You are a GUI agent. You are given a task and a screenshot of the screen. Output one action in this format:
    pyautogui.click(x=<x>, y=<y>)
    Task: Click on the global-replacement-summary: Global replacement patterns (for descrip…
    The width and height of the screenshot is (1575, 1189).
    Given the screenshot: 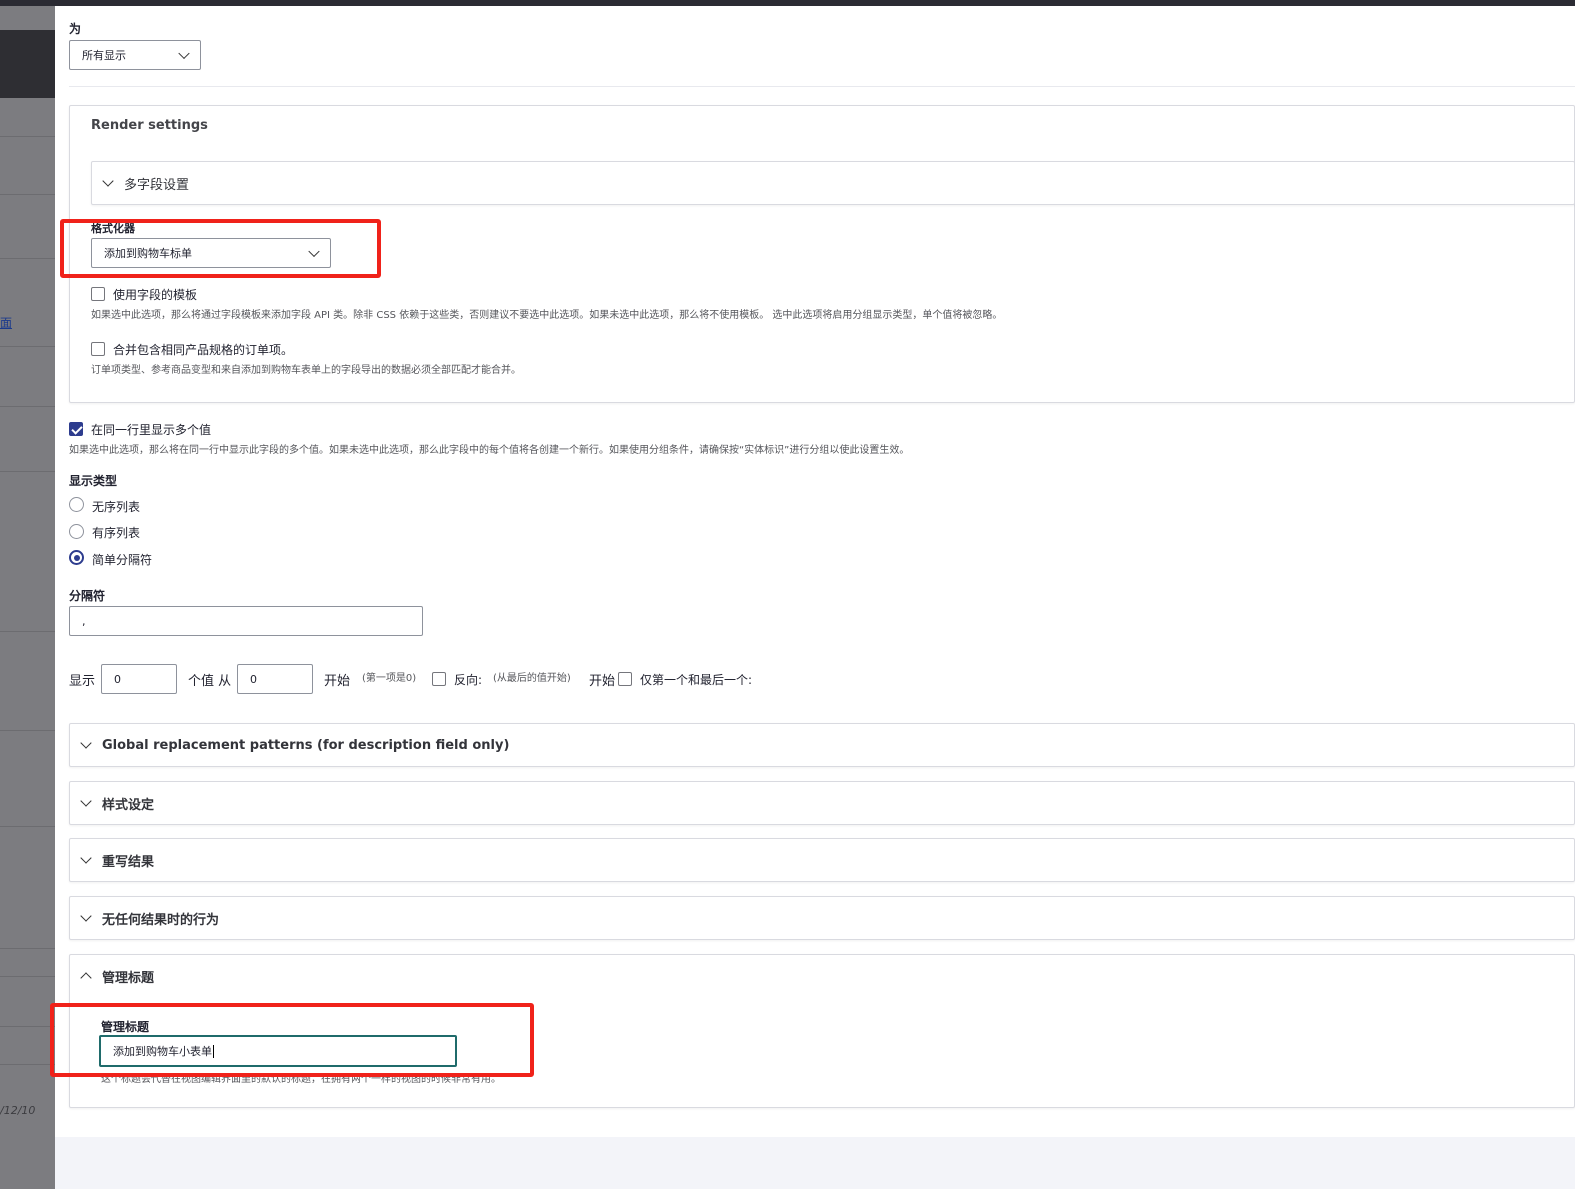 What is the action you would take?
    pyautogui.click(x=295, y=745)
    